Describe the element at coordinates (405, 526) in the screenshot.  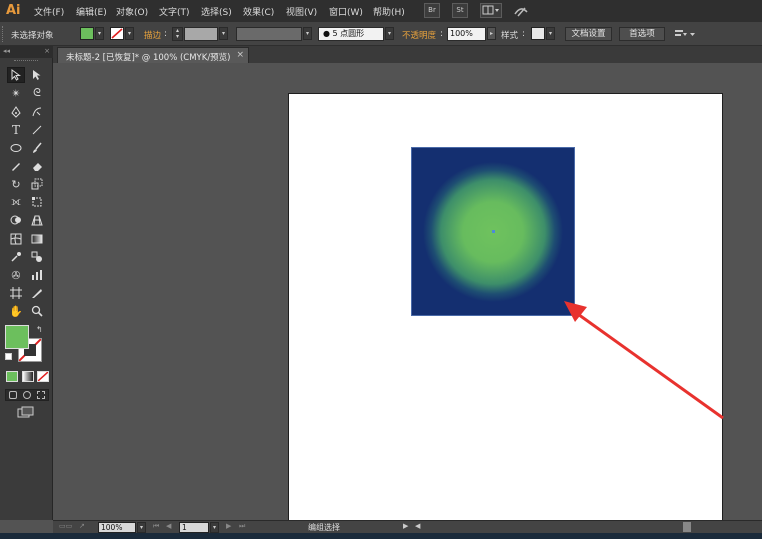
I see `status-menu-icon: ▶` at that location.